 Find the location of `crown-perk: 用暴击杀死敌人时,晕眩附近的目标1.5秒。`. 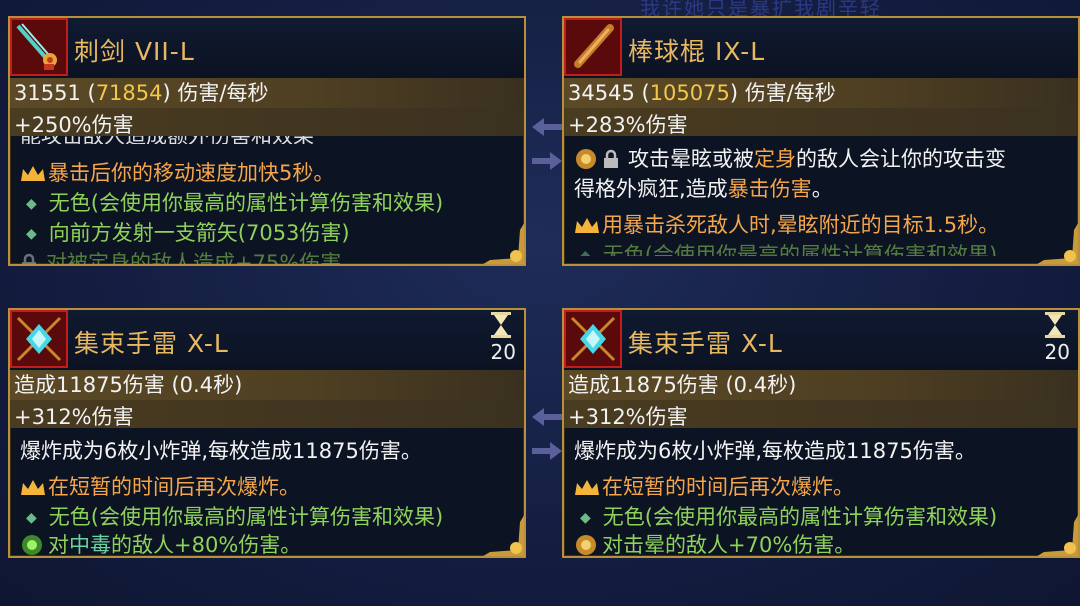

crown-perk: 用暴击杀死敌人时,晕眩附近的目标1.5秒。 is located at coordinates (823, 225).